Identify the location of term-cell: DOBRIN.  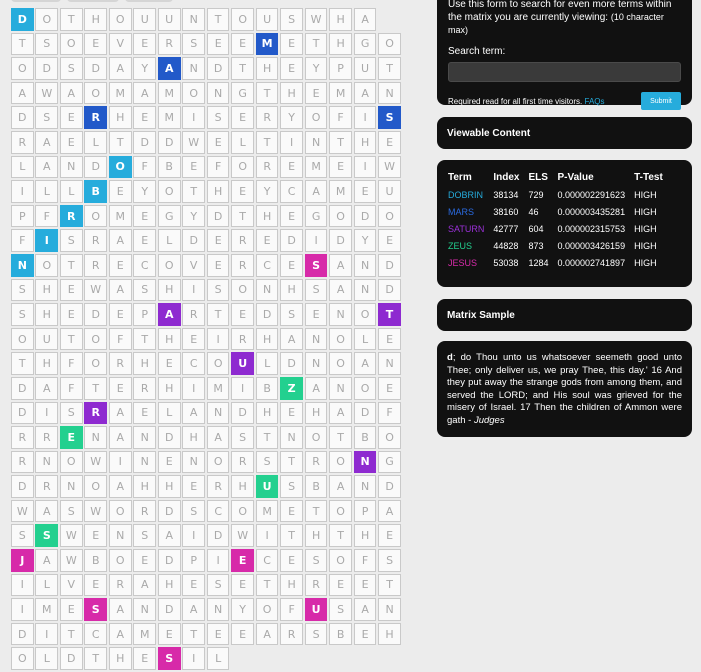
(469, 197).